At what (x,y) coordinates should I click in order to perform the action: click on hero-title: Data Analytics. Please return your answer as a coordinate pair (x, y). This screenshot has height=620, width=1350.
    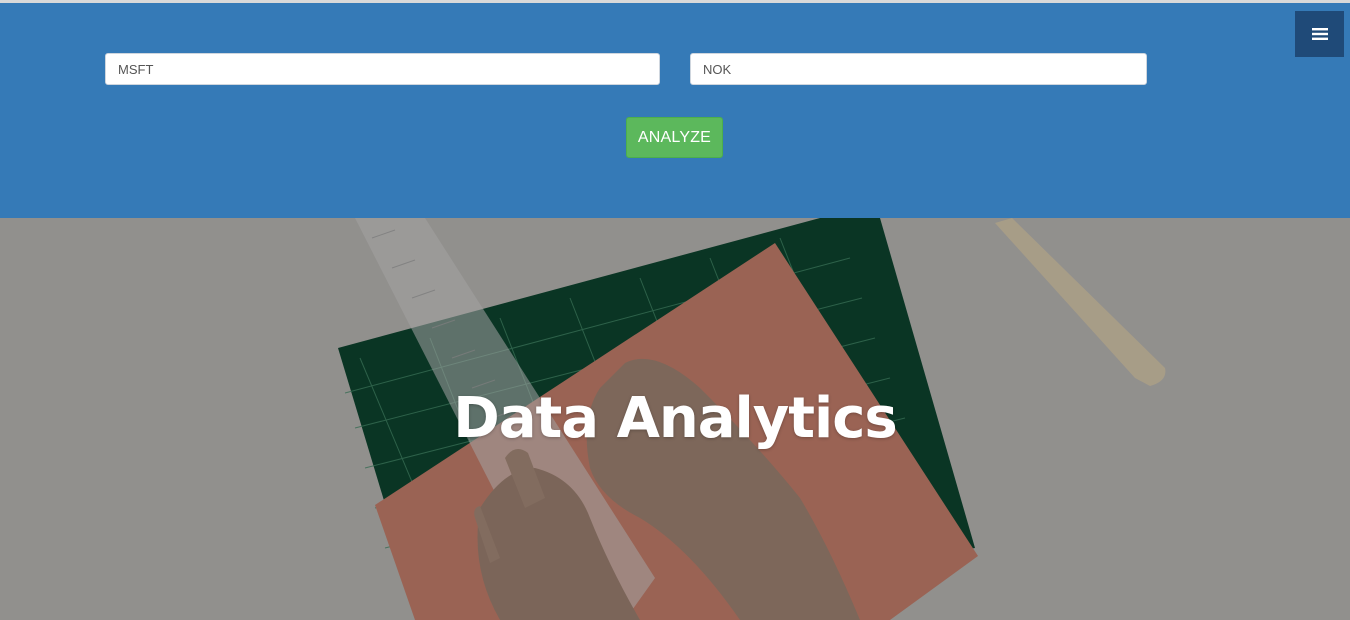
    Looking at the image, I should click on (675, 418).